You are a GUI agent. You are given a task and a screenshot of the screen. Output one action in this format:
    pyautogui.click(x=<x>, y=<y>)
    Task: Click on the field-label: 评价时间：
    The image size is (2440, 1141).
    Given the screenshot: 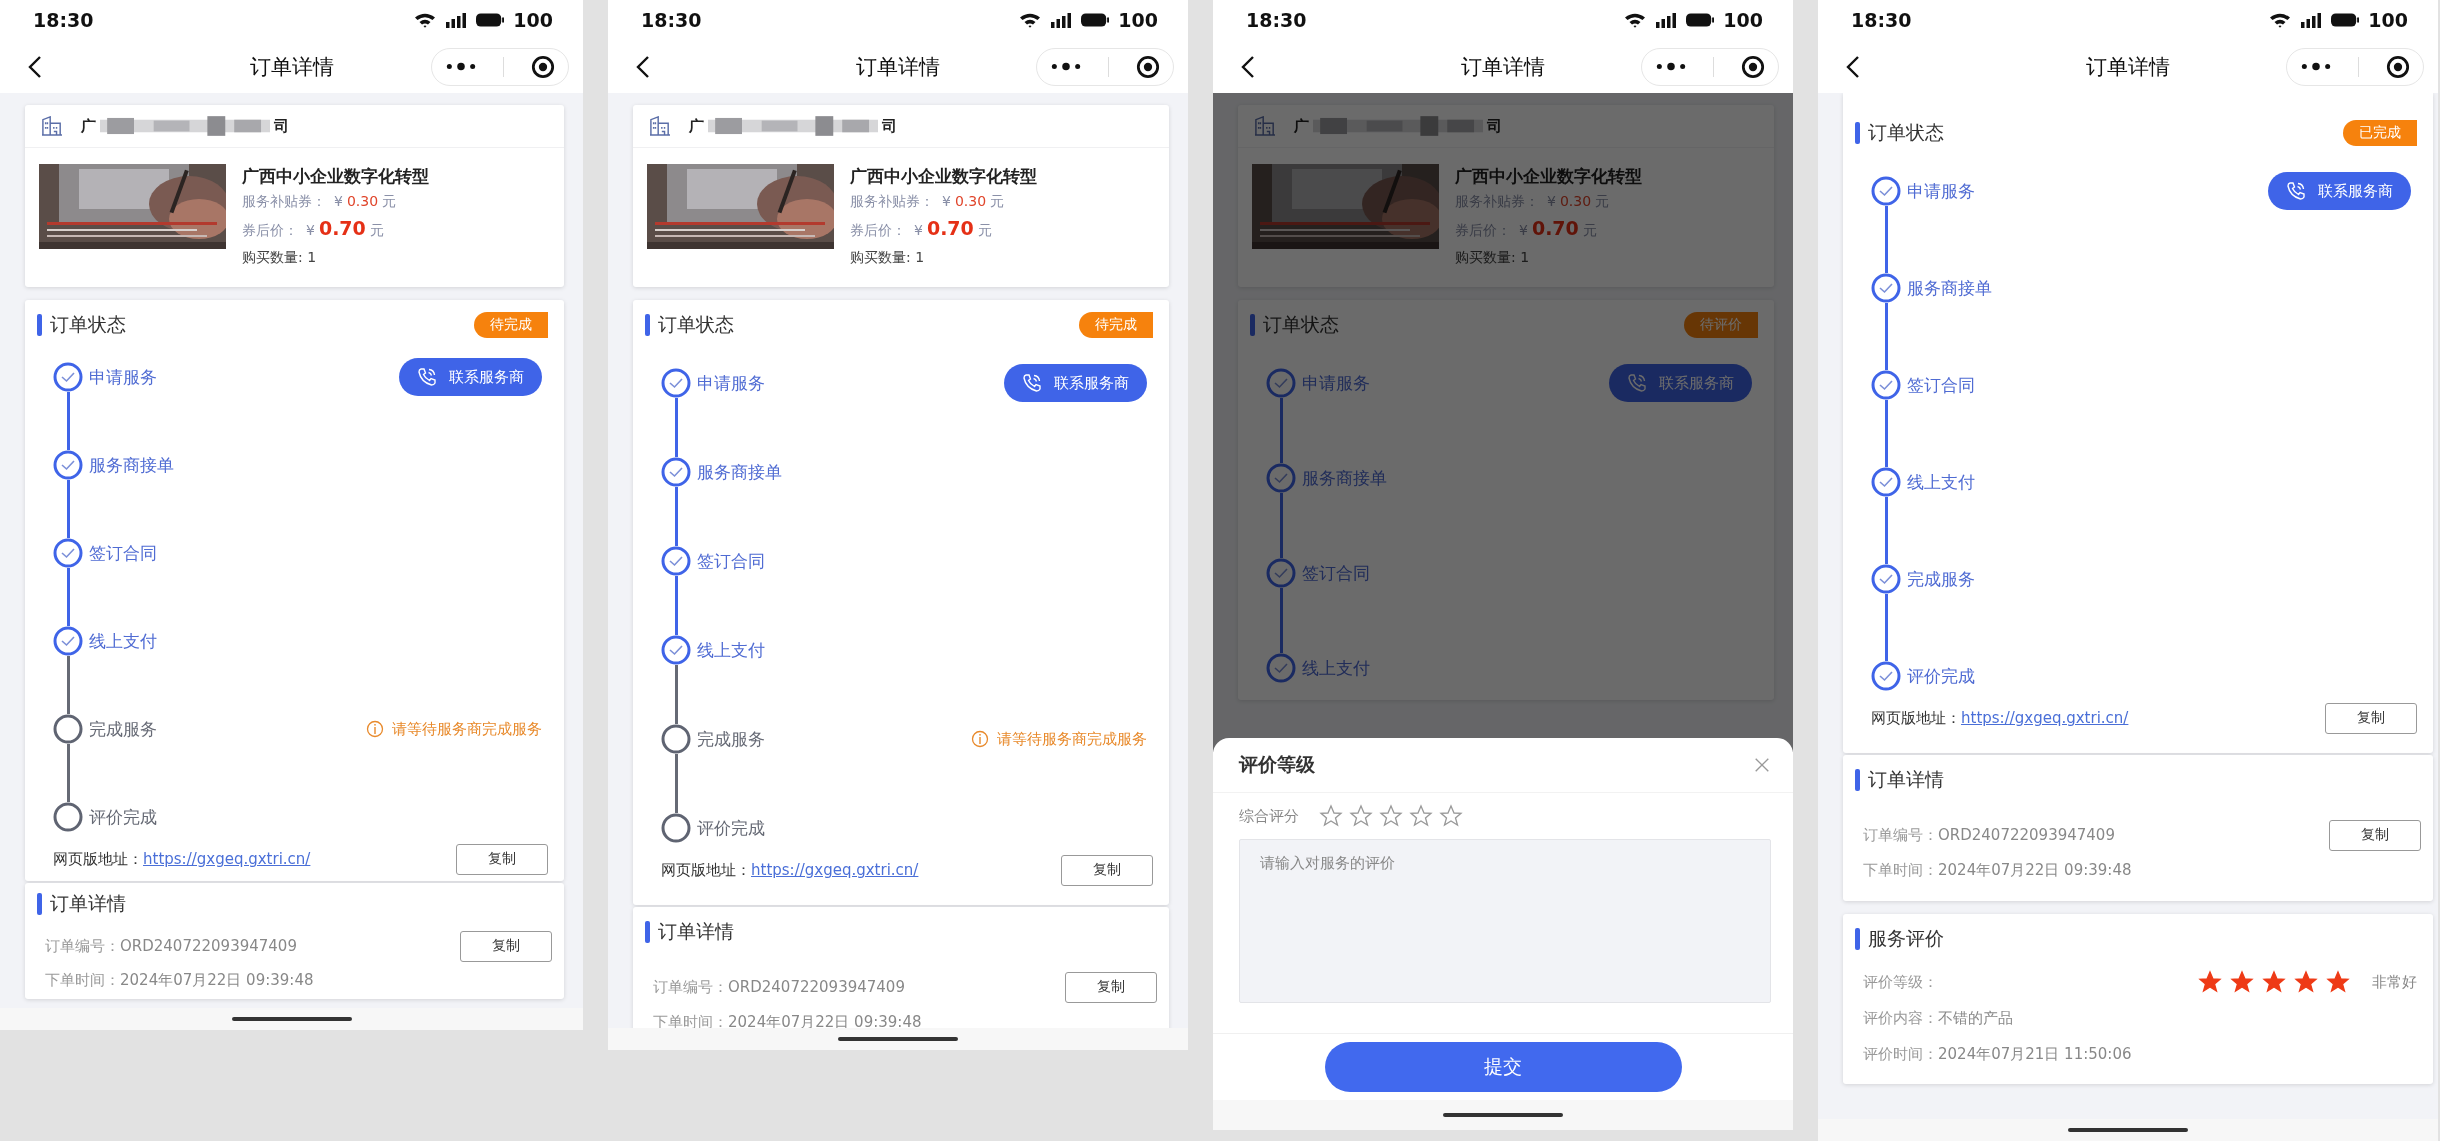 What is the action you would take?
    pyautogui.click(x=1900, y=1054)
    